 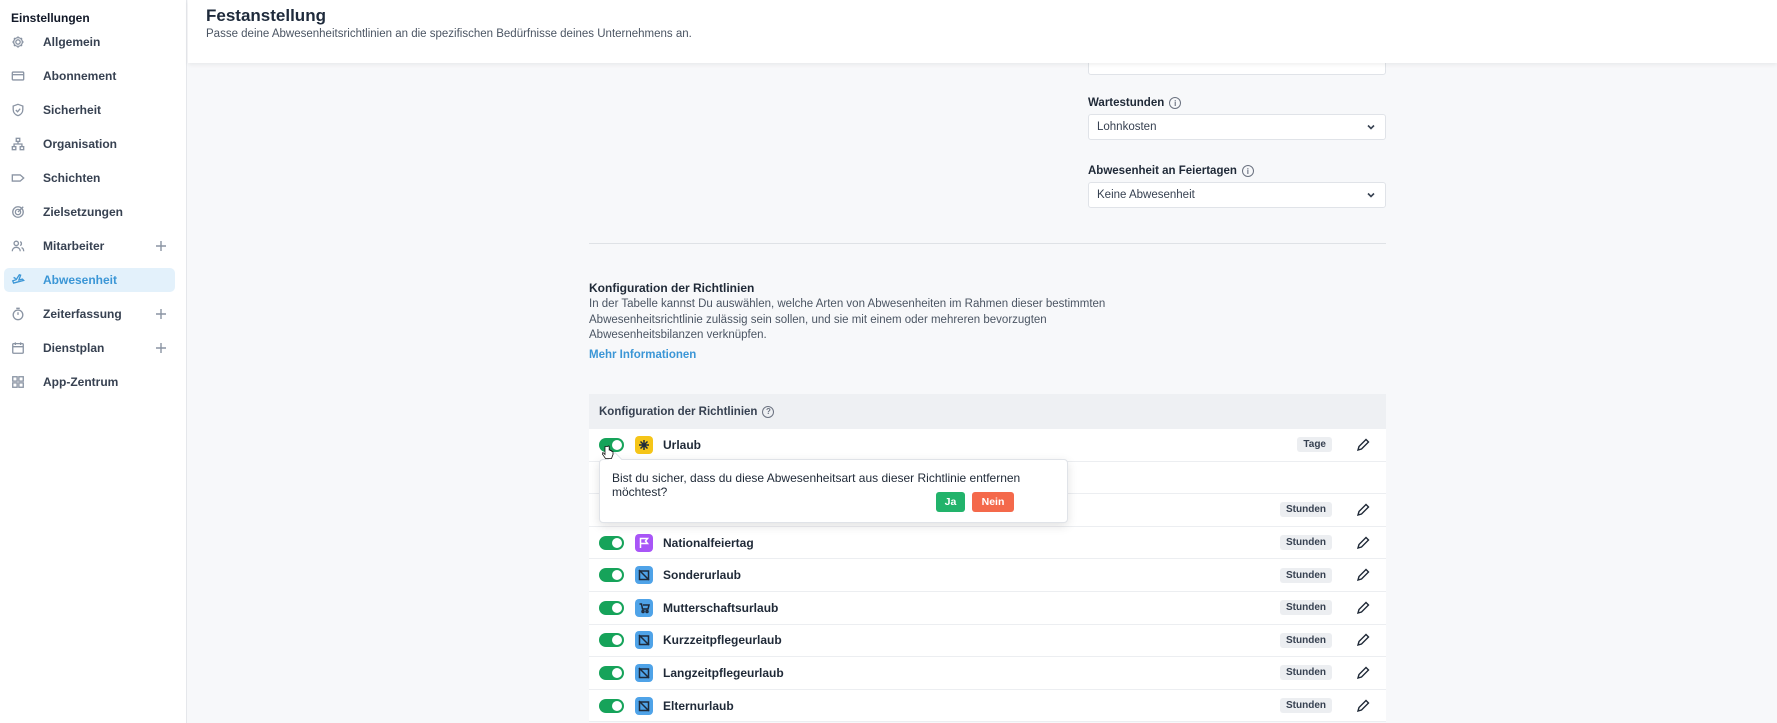 What do you see at coordinates (1146, 195) in the screenshot?
I see `feiertage-value: Keine Abwesenheit` at bounding box center [1146, 195].